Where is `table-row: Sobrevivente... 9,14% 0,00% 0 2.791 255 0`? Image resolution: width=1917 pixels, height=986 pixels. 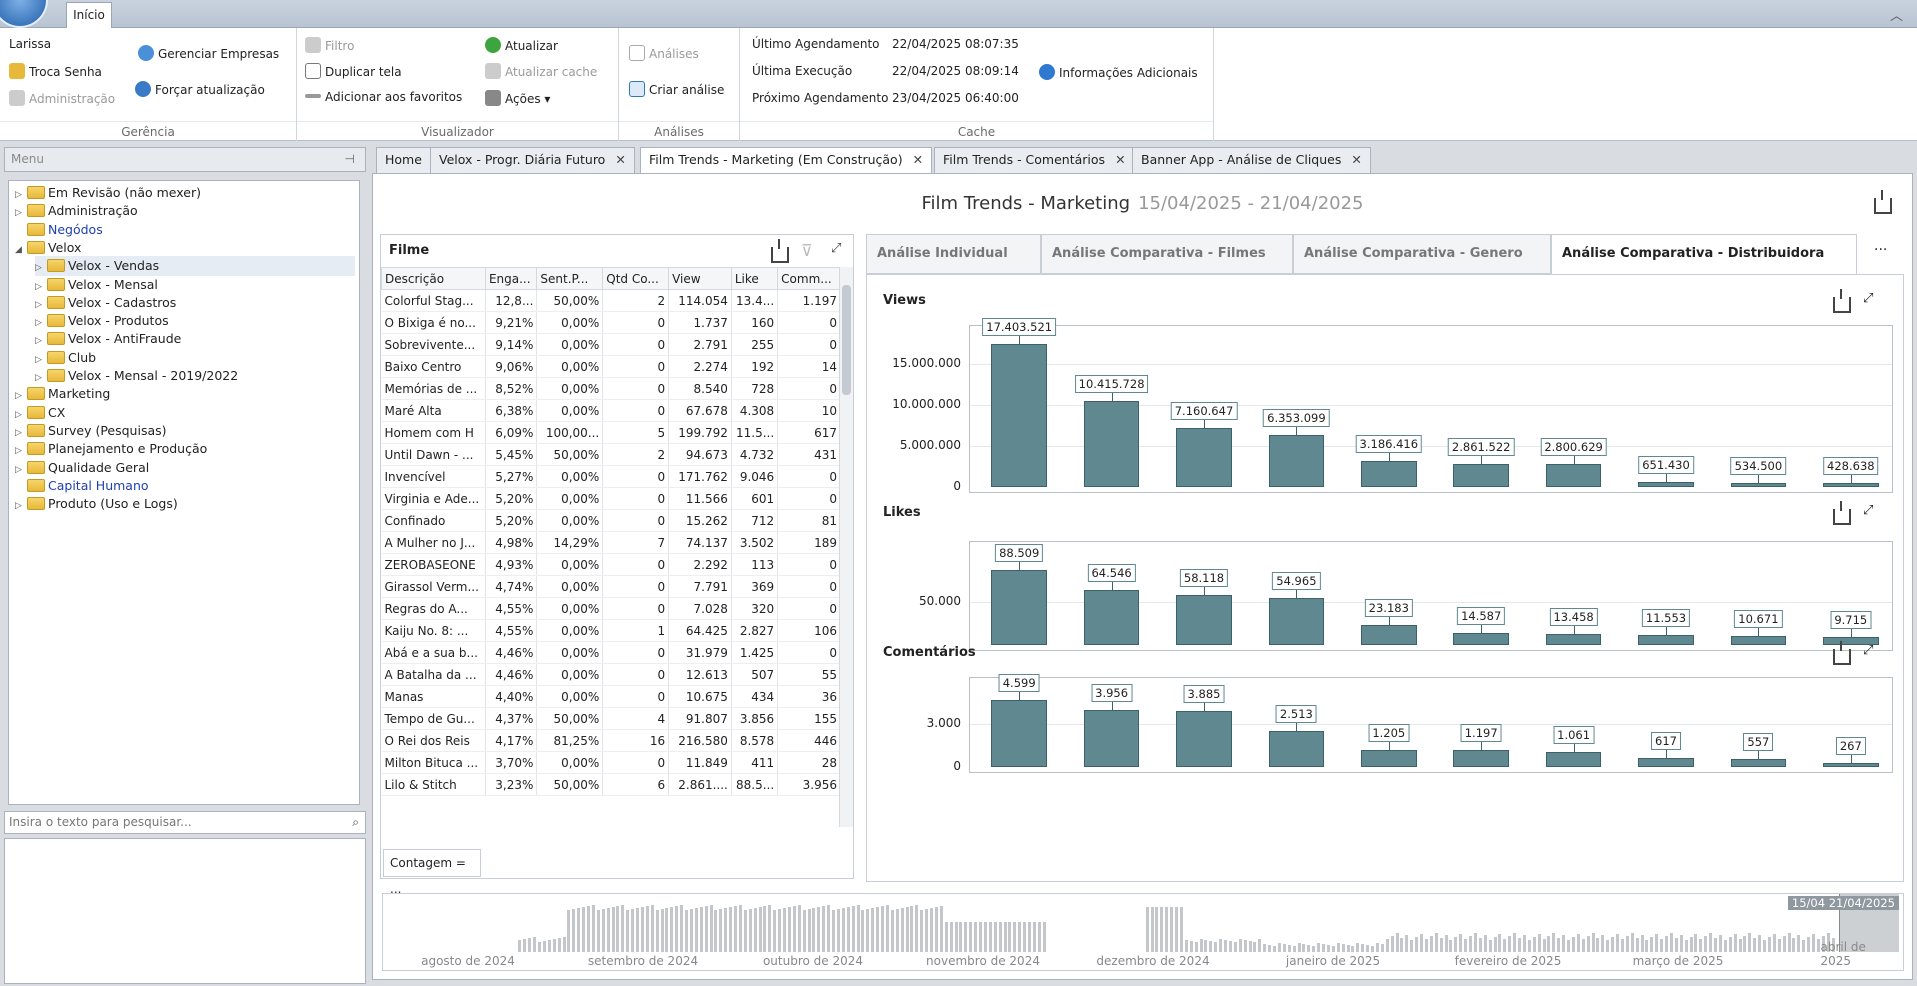
table-row: Sobrevivente... 9,14% 0,00% 0 2.791 255 0 is located at coordinates (611, 344).